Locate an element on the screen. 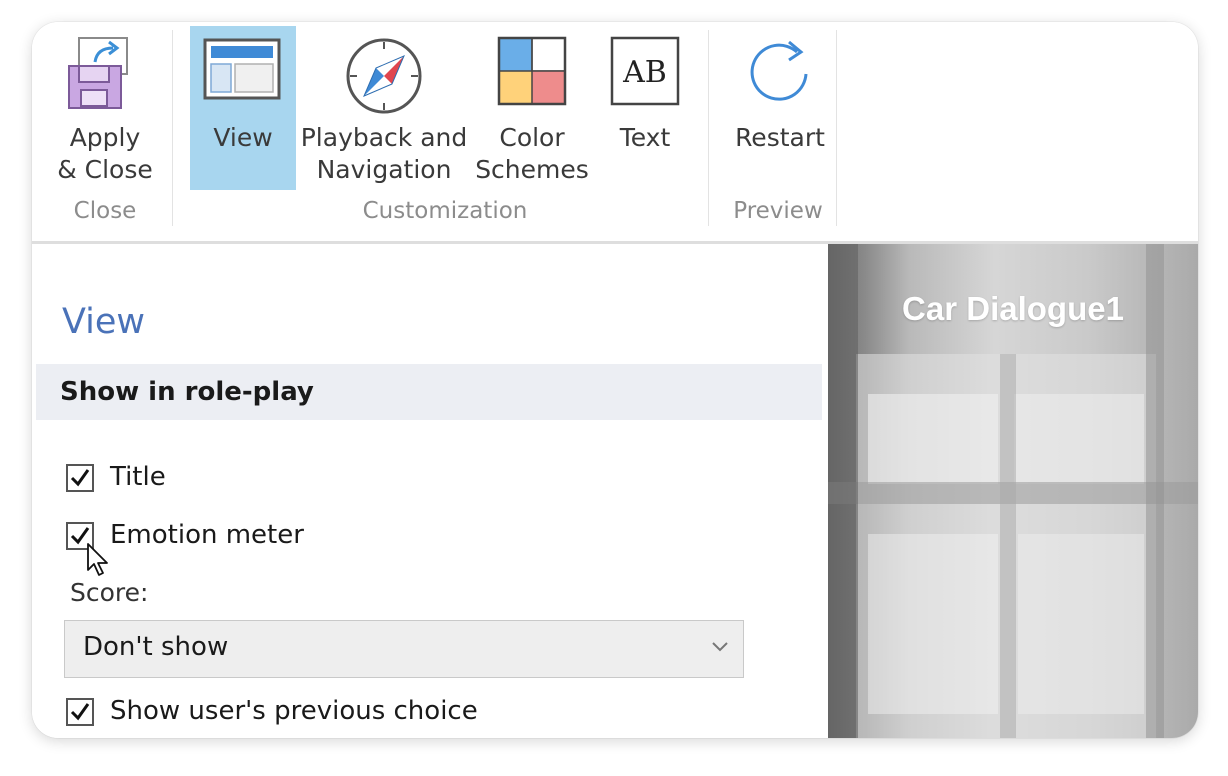  title-option-label: Title is located at coordinates (138, 477).